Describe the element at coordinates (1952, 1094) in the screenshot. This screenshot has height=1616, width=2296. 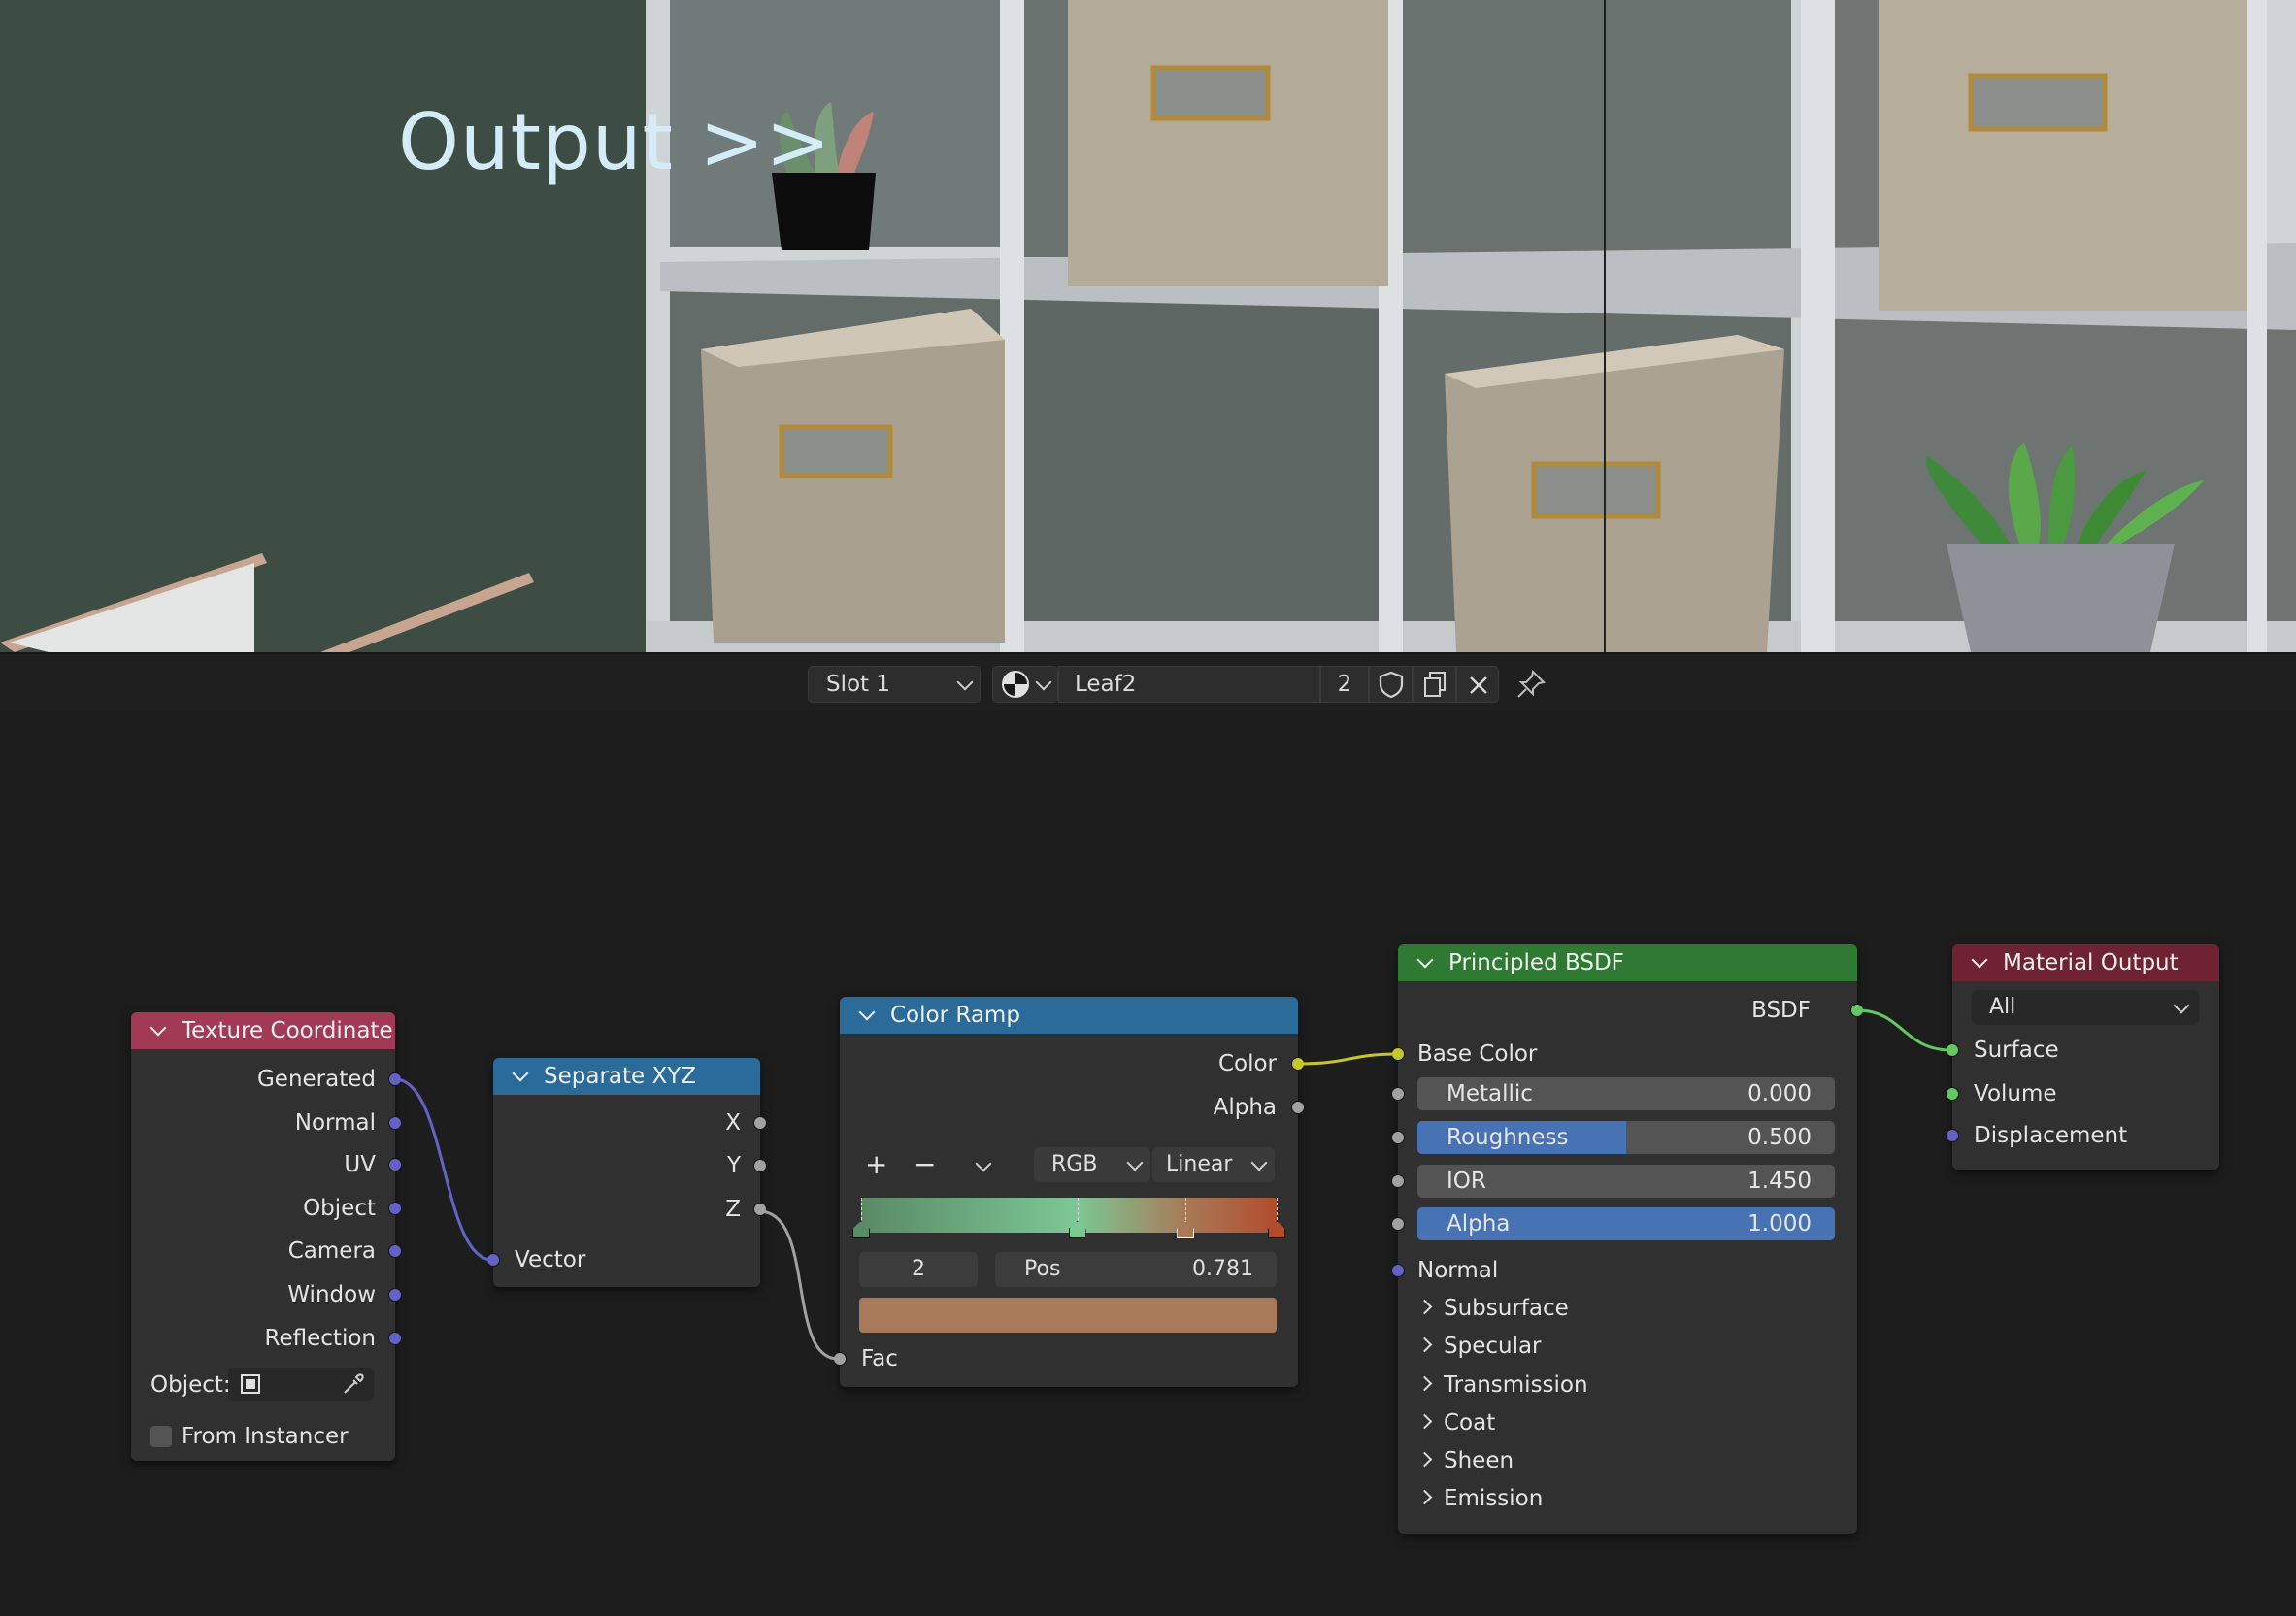
I see `socket-volume` at that location.